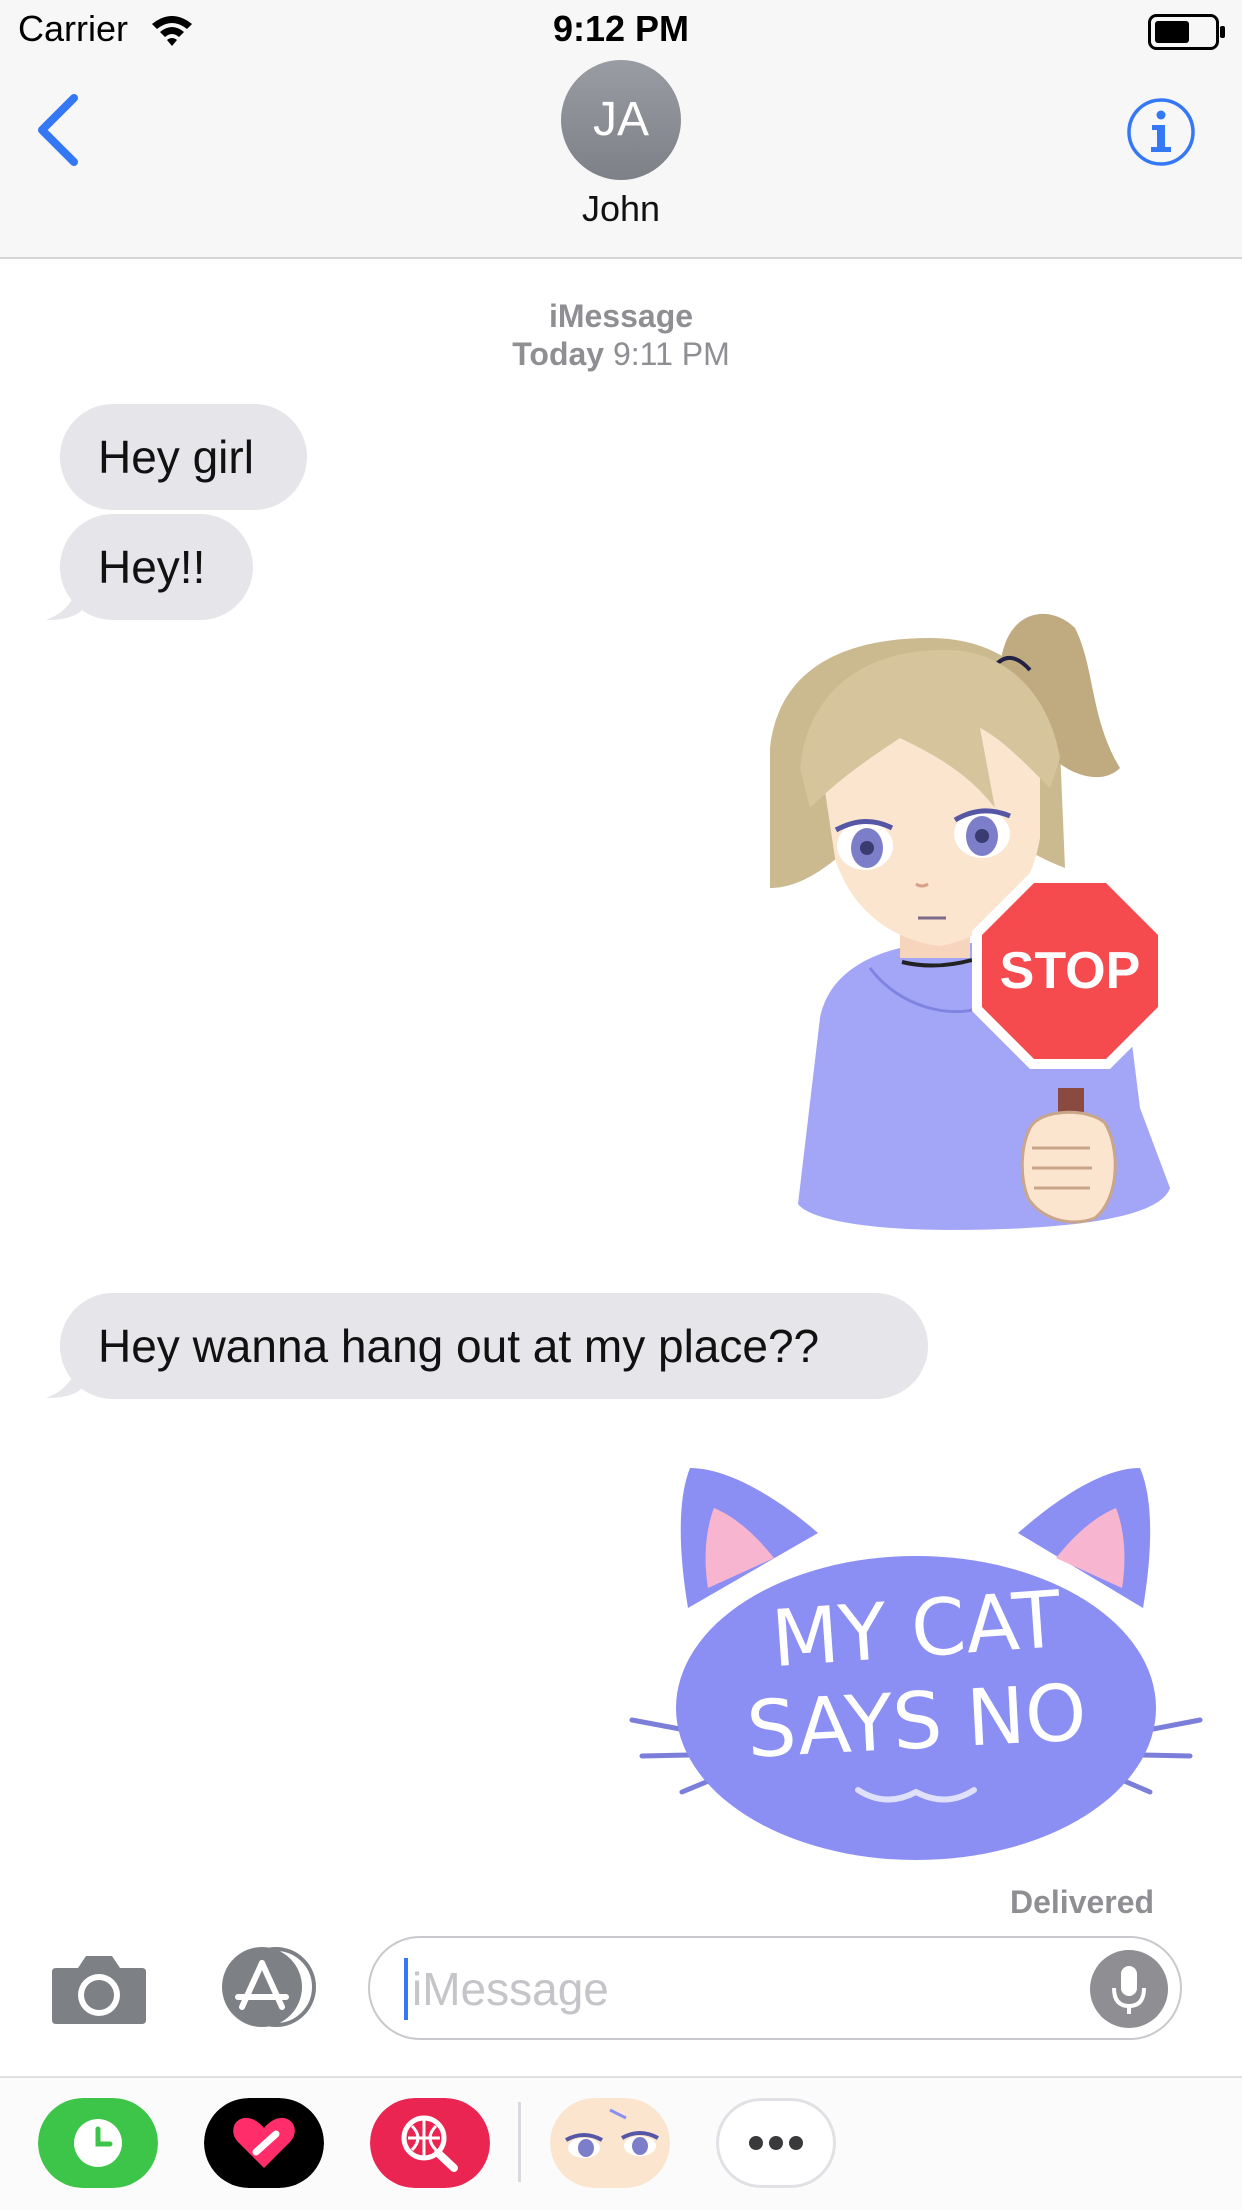 The width and height of the screenshot is (1242, 2210). What do you see at coordinates (98, 2143) in the screenshot?
I see `recents-icon` at bounding box center [98, 2143].